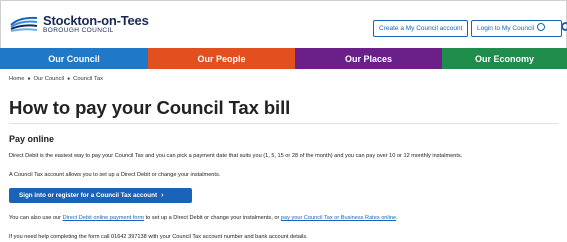 Image resolution: width=567 pixels, height=242 pixels. Describe the element at coordinates (283, 123) in the screenshot. I see `divider` at that location.